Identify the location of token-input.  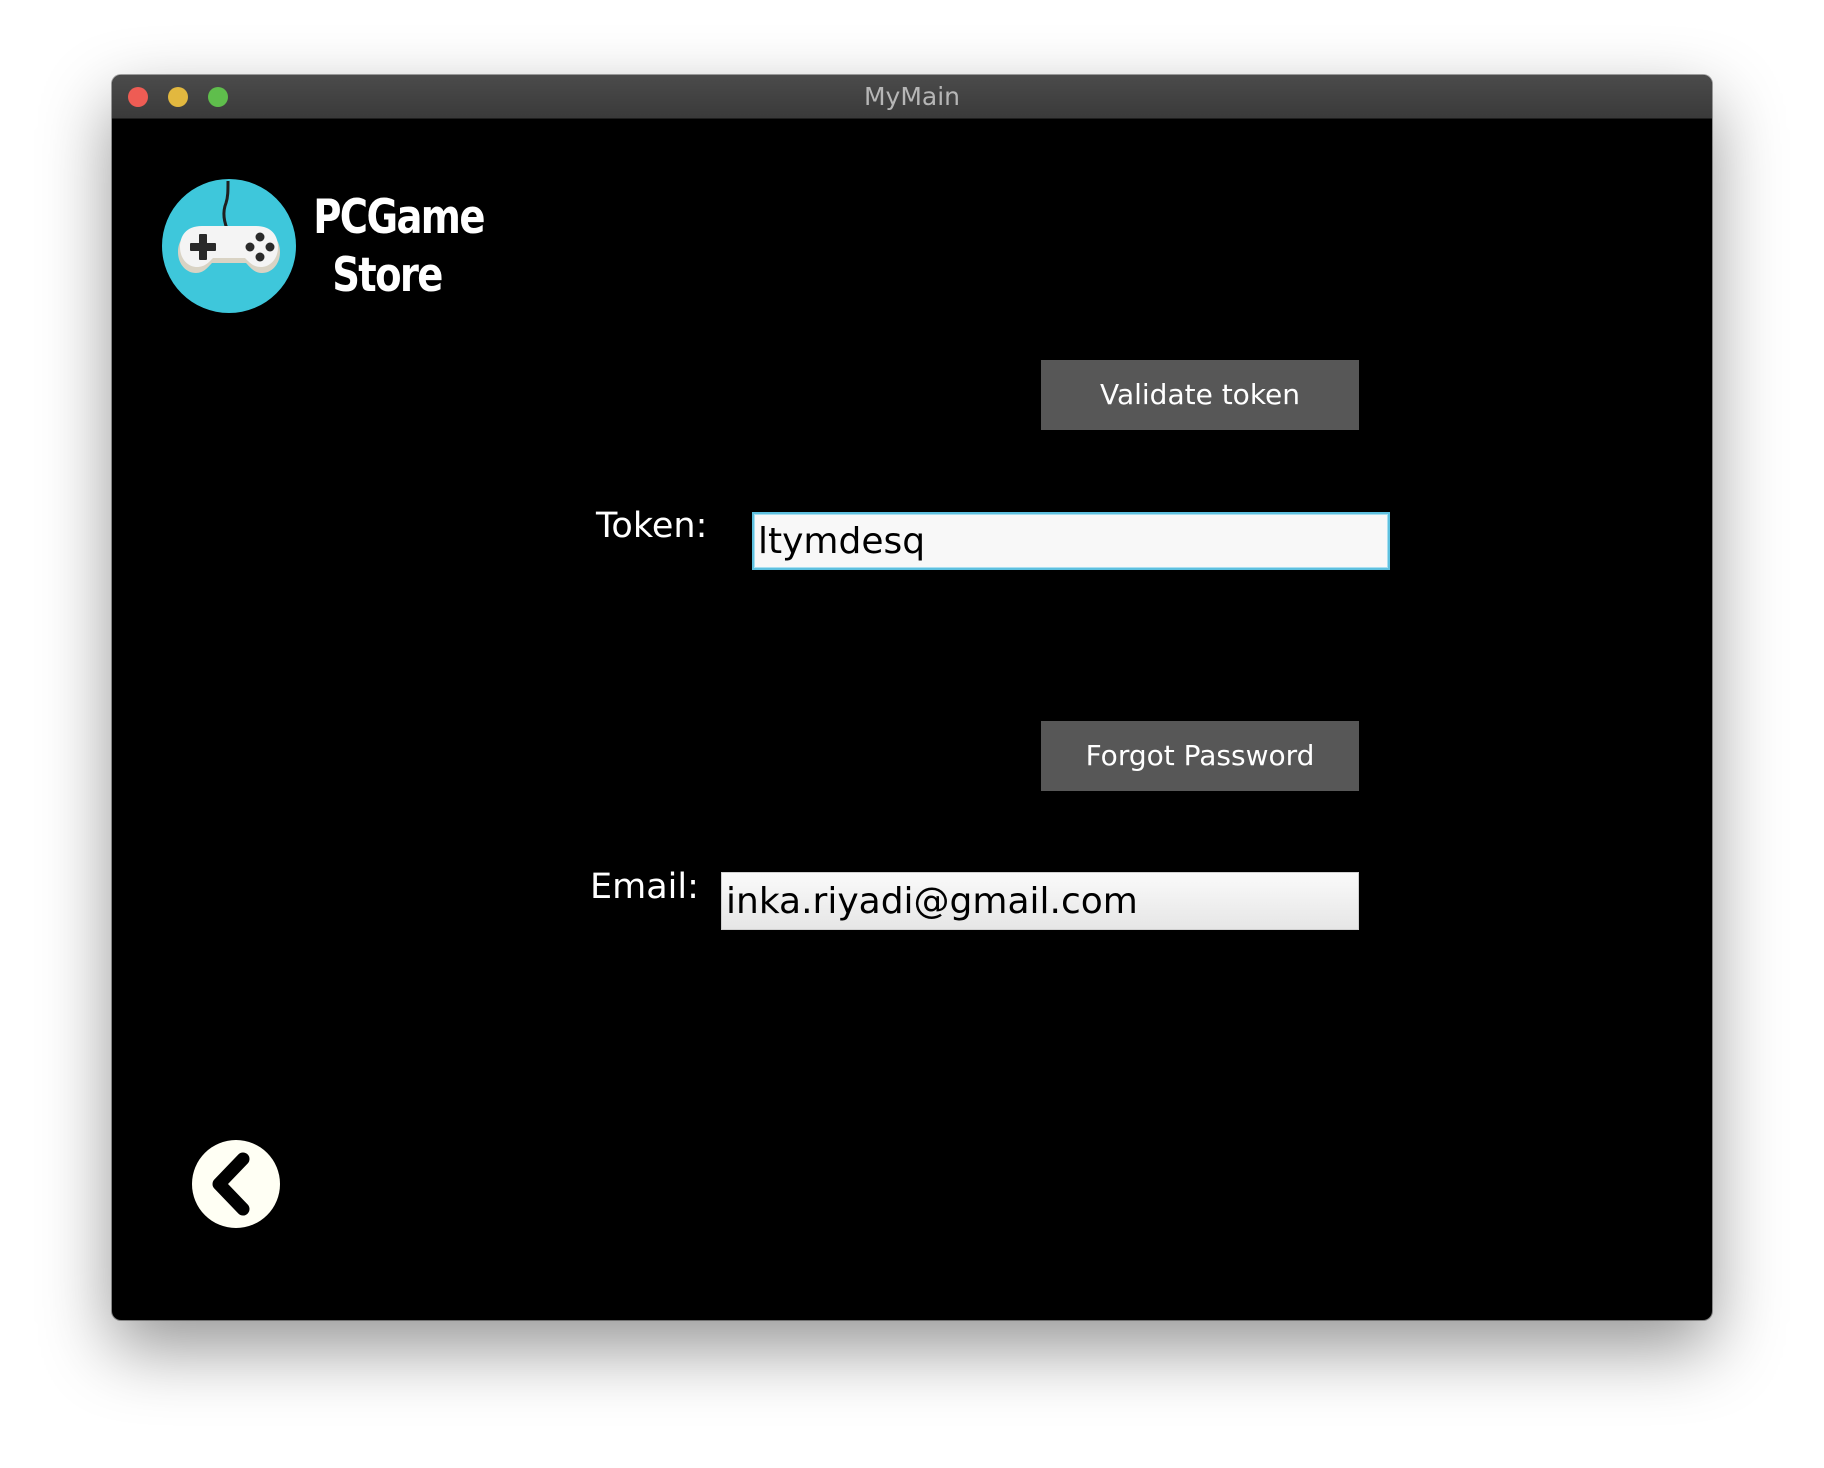
(1071, 541).